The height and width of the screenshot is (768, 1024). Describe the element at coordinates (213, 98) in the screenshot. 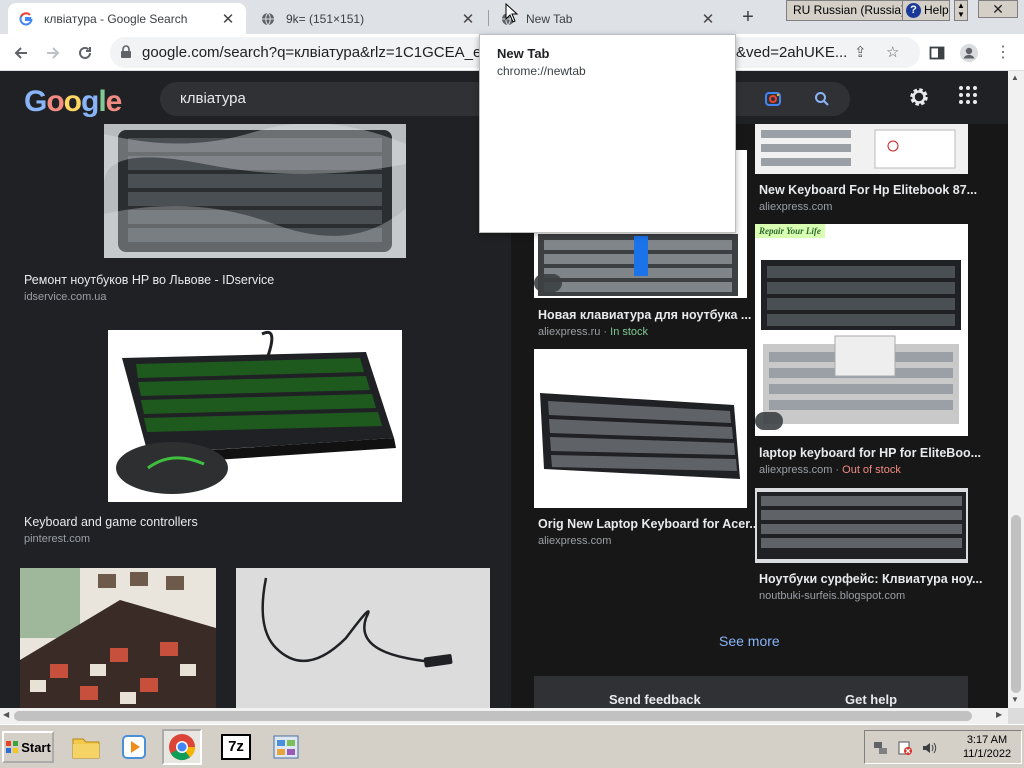

I see `search-query-text: клвіатура` at that location.